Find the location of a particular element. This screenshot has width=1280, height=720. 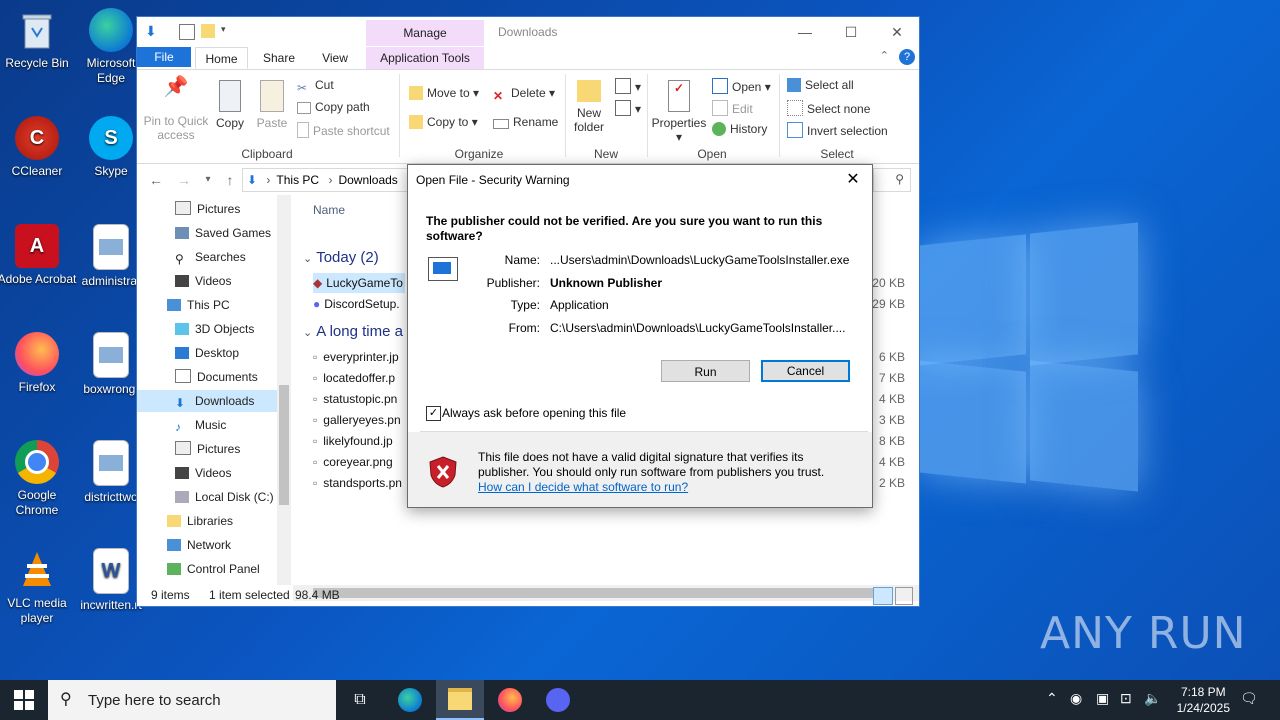

show-hidden-icons-chevron-icon: ⌃ is located at coordinates (1052, 698).